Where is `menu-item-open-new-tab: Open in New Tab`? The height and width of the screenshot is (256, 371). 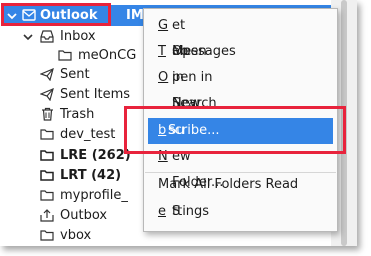
menu-item-open-new-tab: Open in New Tab is located at coordinates (240, 75).